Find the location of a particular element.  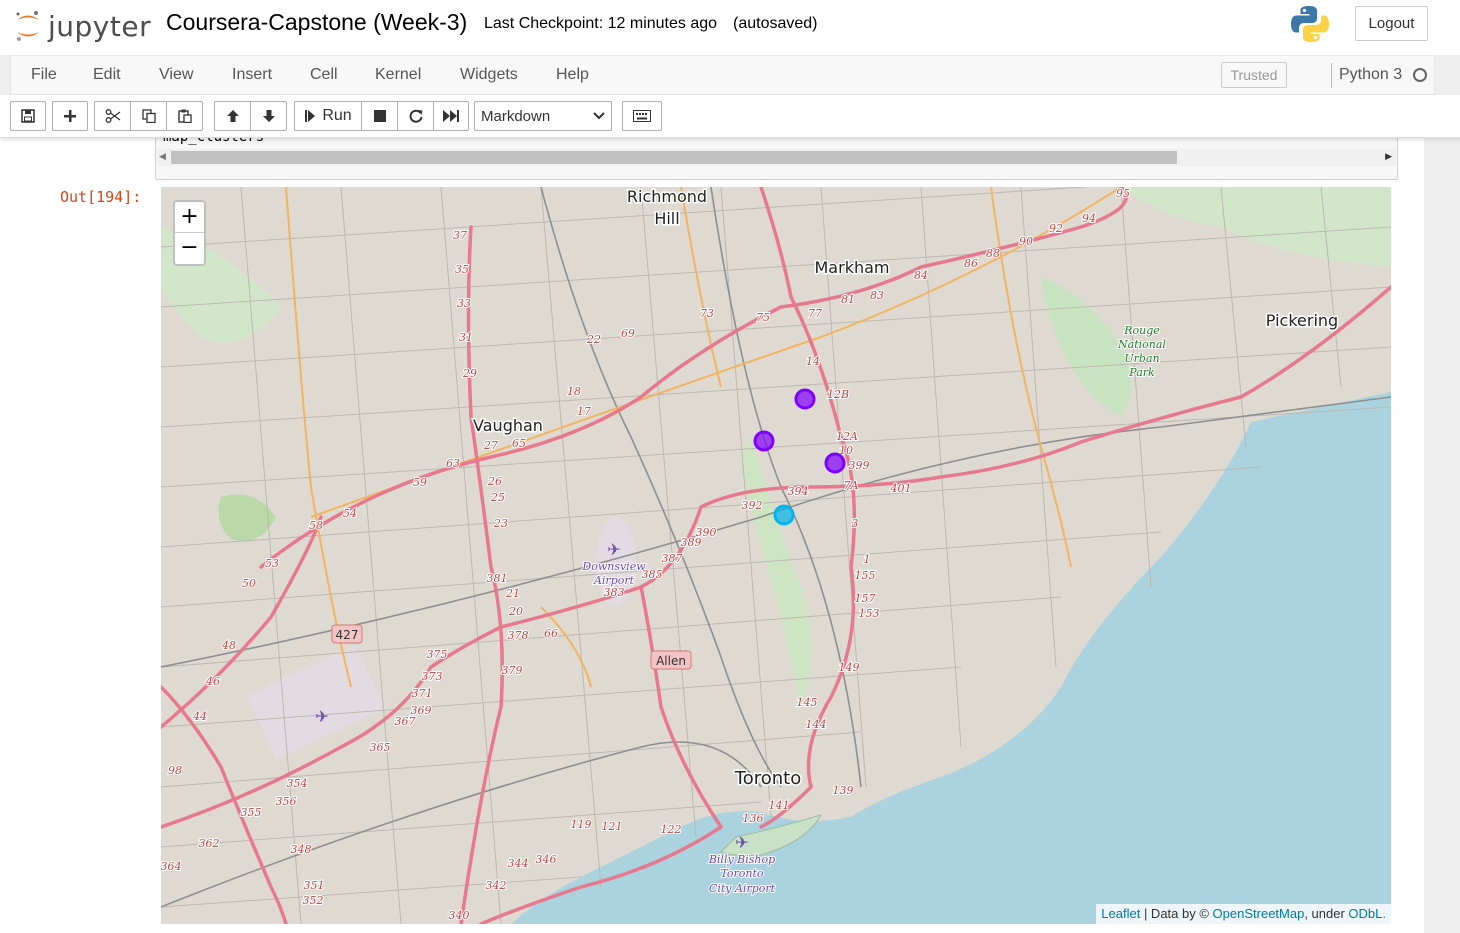

label-richmond: Richmond is located at coordinates (667, 196).